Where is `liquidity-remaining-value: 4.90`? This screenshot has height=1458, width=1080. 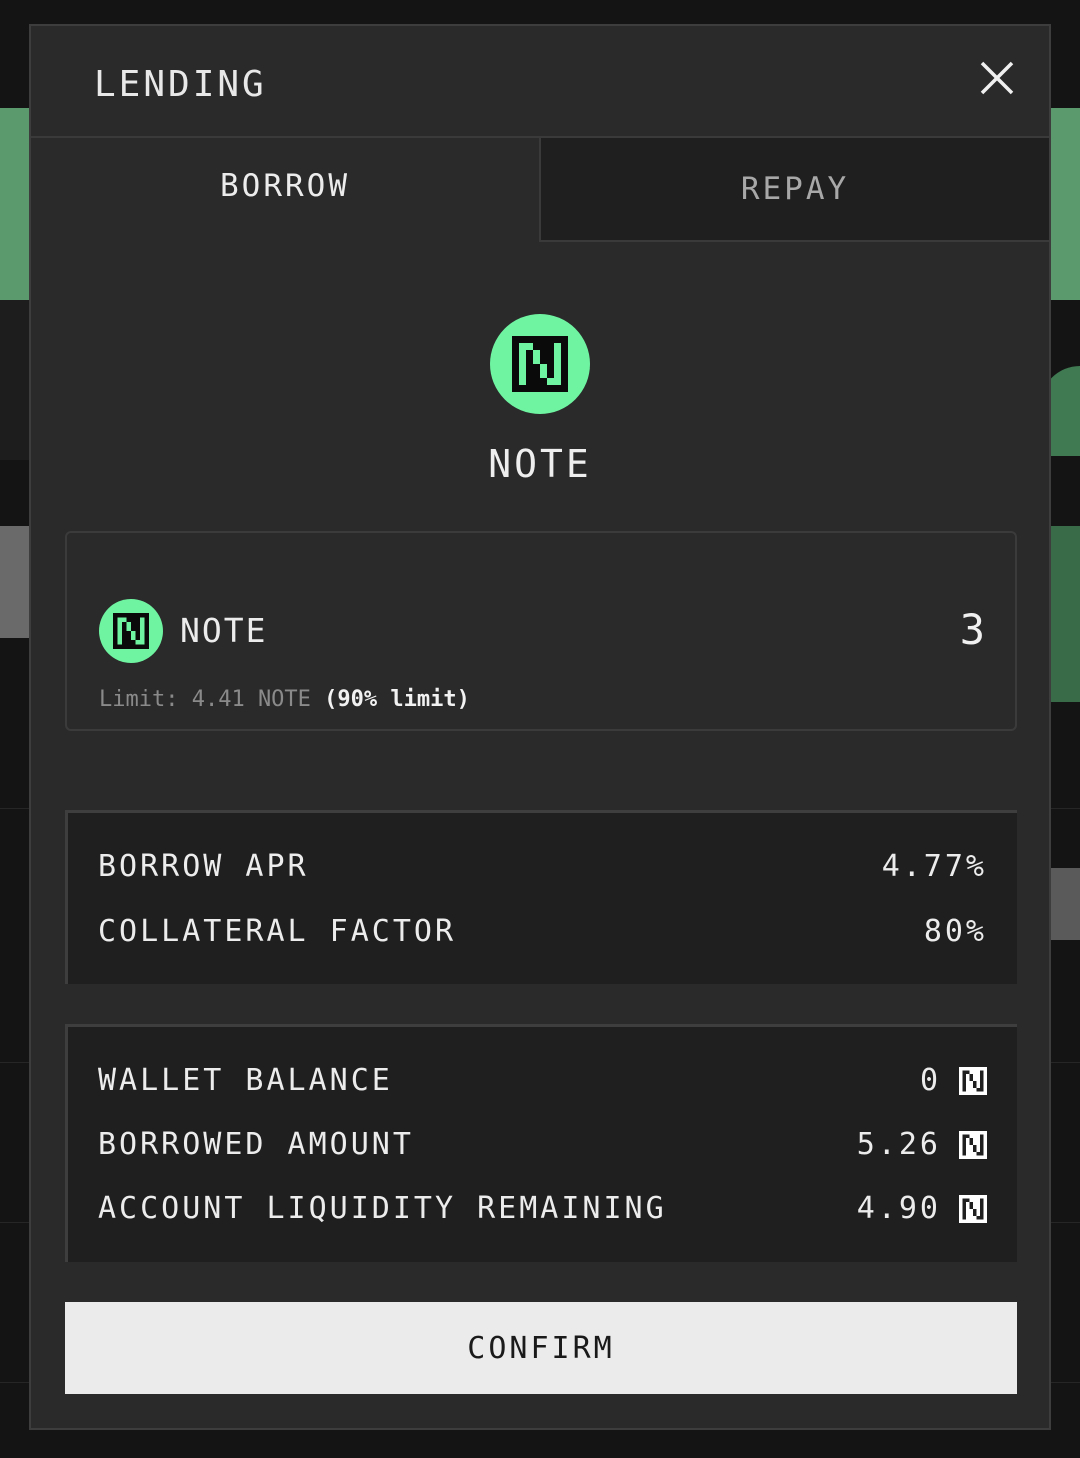
liquidity-remaining-value: 4.90 is located at coordinates (898, 1208).